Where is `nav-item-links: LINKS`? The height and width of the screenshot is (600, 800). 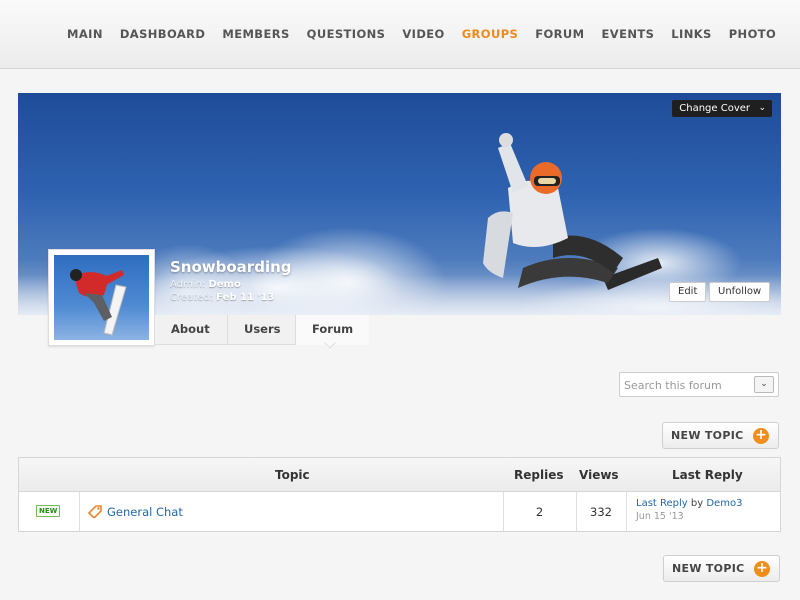 nav-item-links: LINKS is located at coordinates (691, 34).